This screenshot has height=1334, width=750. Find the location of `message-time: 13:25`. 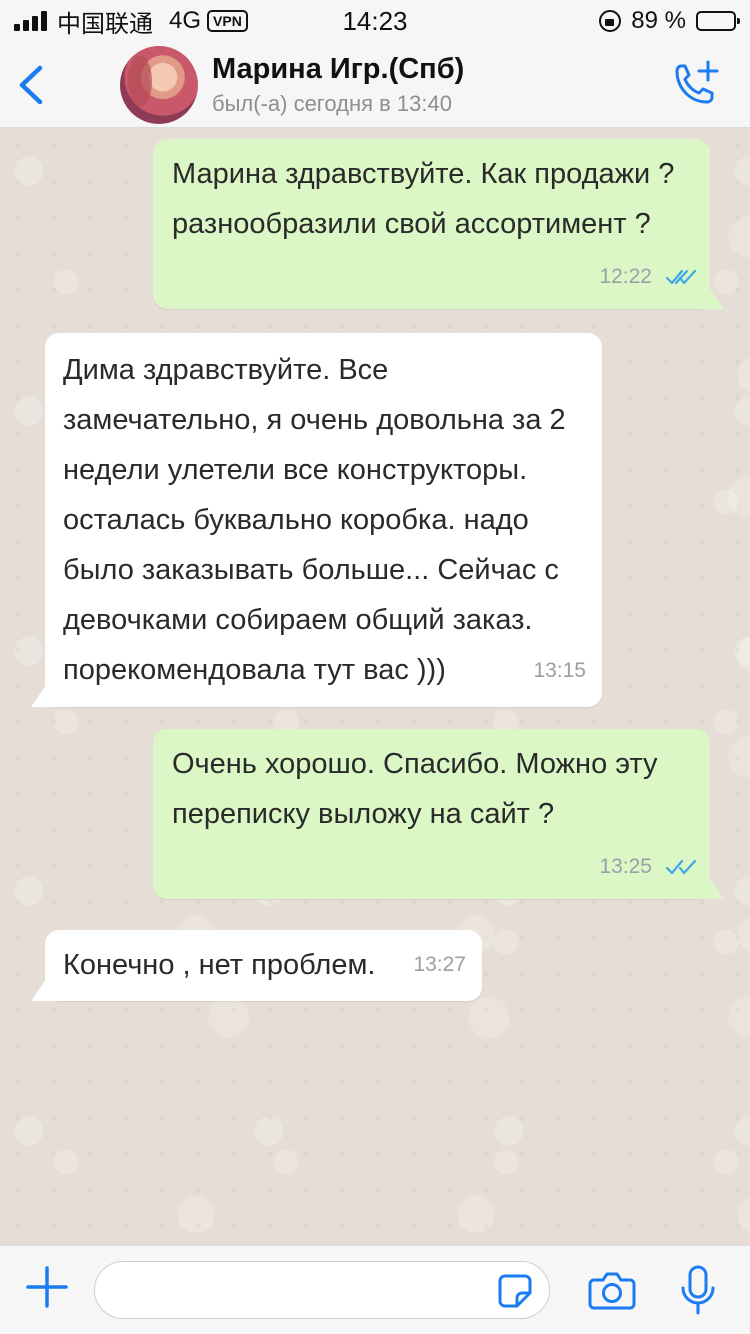

message-time: 13:25 is located at coordinates (625, 866).